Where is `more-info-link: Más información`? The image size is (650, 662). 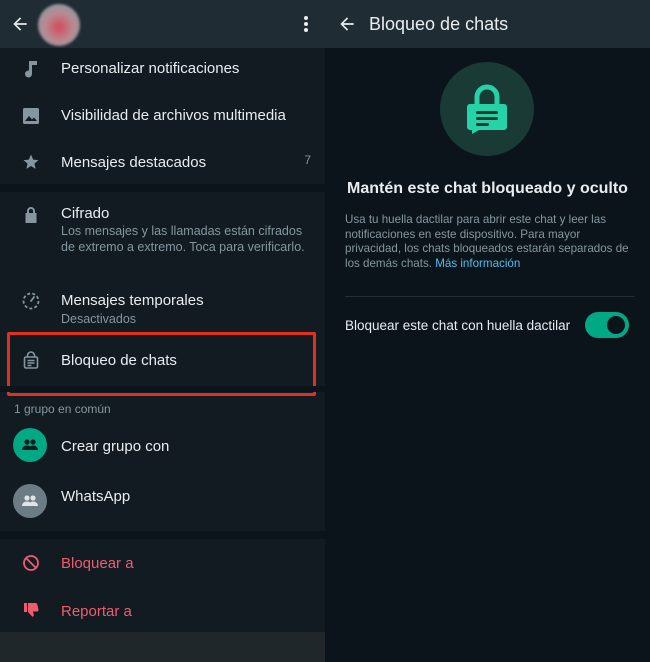
more-info-link: Más información is located at coordinates (477, 263).